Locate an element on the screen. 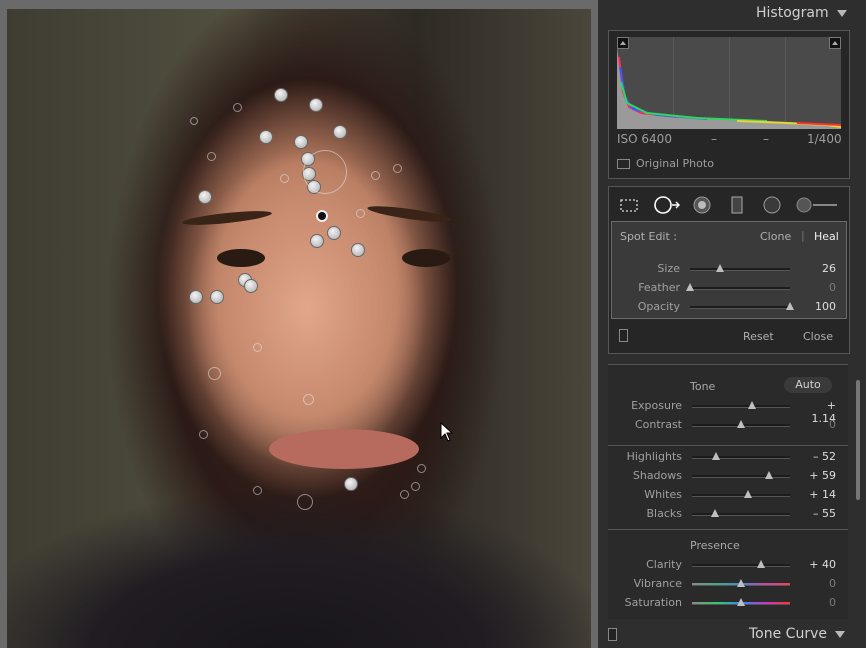  whites-slider-thumb is located at coordinates (747, 494).